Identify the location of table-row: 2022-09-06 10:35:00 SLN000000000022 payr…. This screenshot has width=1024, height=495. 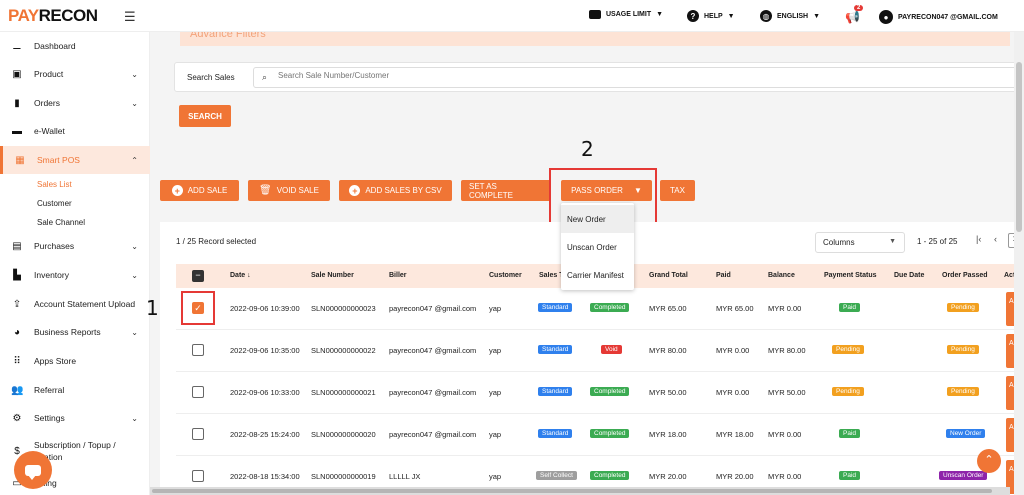
(600, 351).